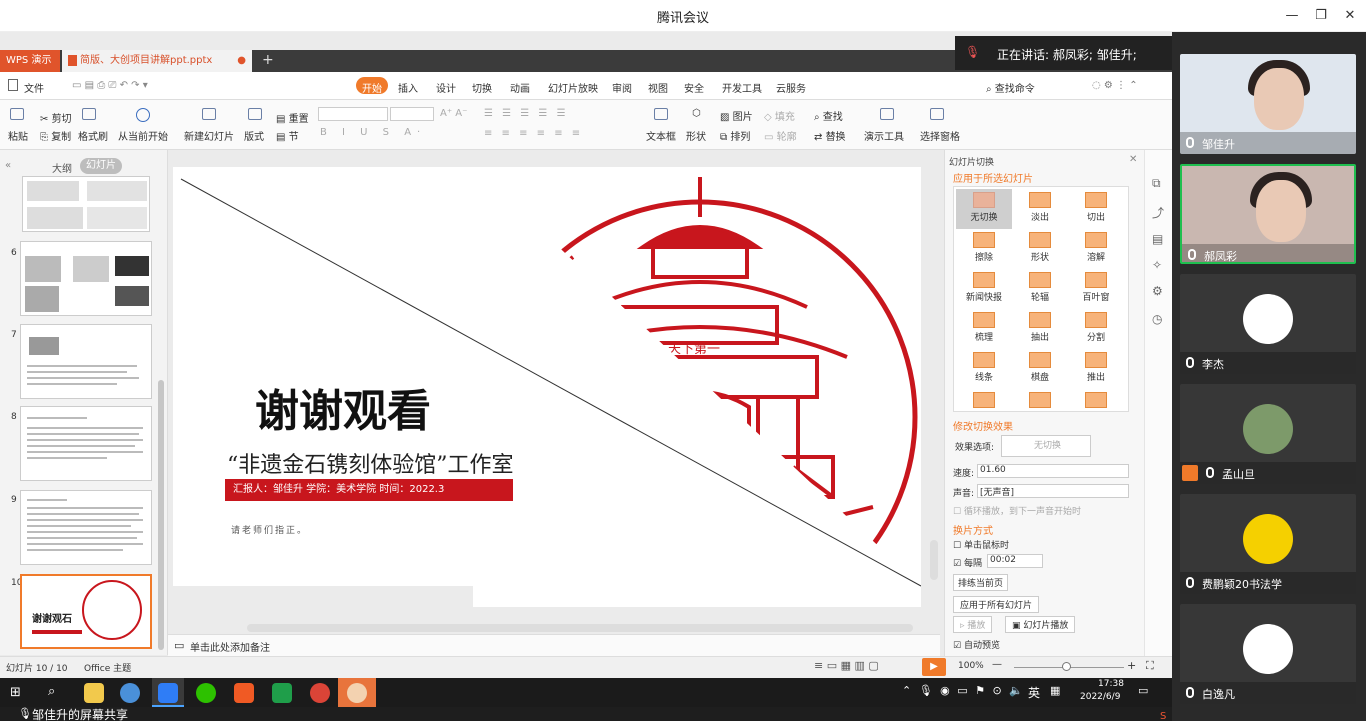 This screenshot has height=723, width=1366. Describe the element at coordinates (130, 693) in the screenshot. I see `browser-icon` at that location.